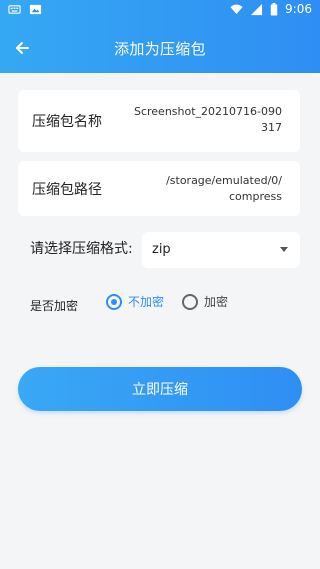 The height and width of the screenshot is (569, 320). What do you see at coordinates (54, 306) in the screenshot?
I see `encryption-label: 是否加密` at bounding box center [54, 306].